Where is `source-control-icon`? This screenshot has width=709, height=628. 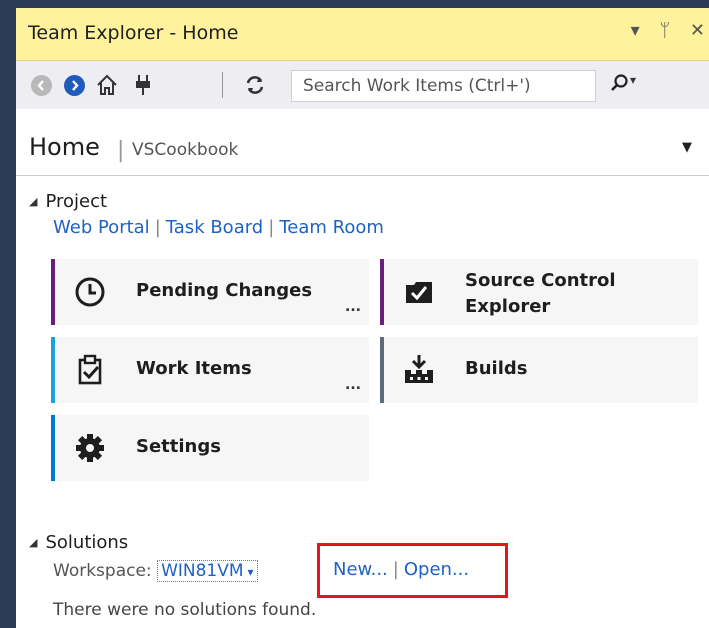 source-control-icon is located at coordinates (419, 292).